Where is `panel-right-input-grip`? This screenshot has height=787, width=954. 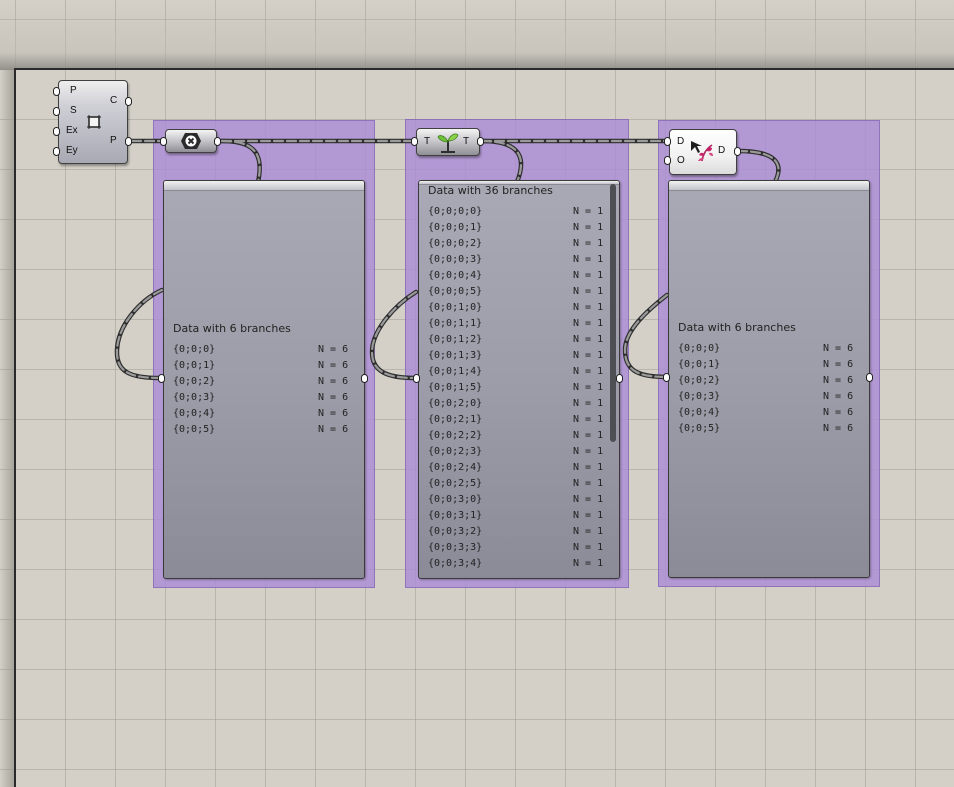
panel-right-input-grip is located at coordinates (666, 377).